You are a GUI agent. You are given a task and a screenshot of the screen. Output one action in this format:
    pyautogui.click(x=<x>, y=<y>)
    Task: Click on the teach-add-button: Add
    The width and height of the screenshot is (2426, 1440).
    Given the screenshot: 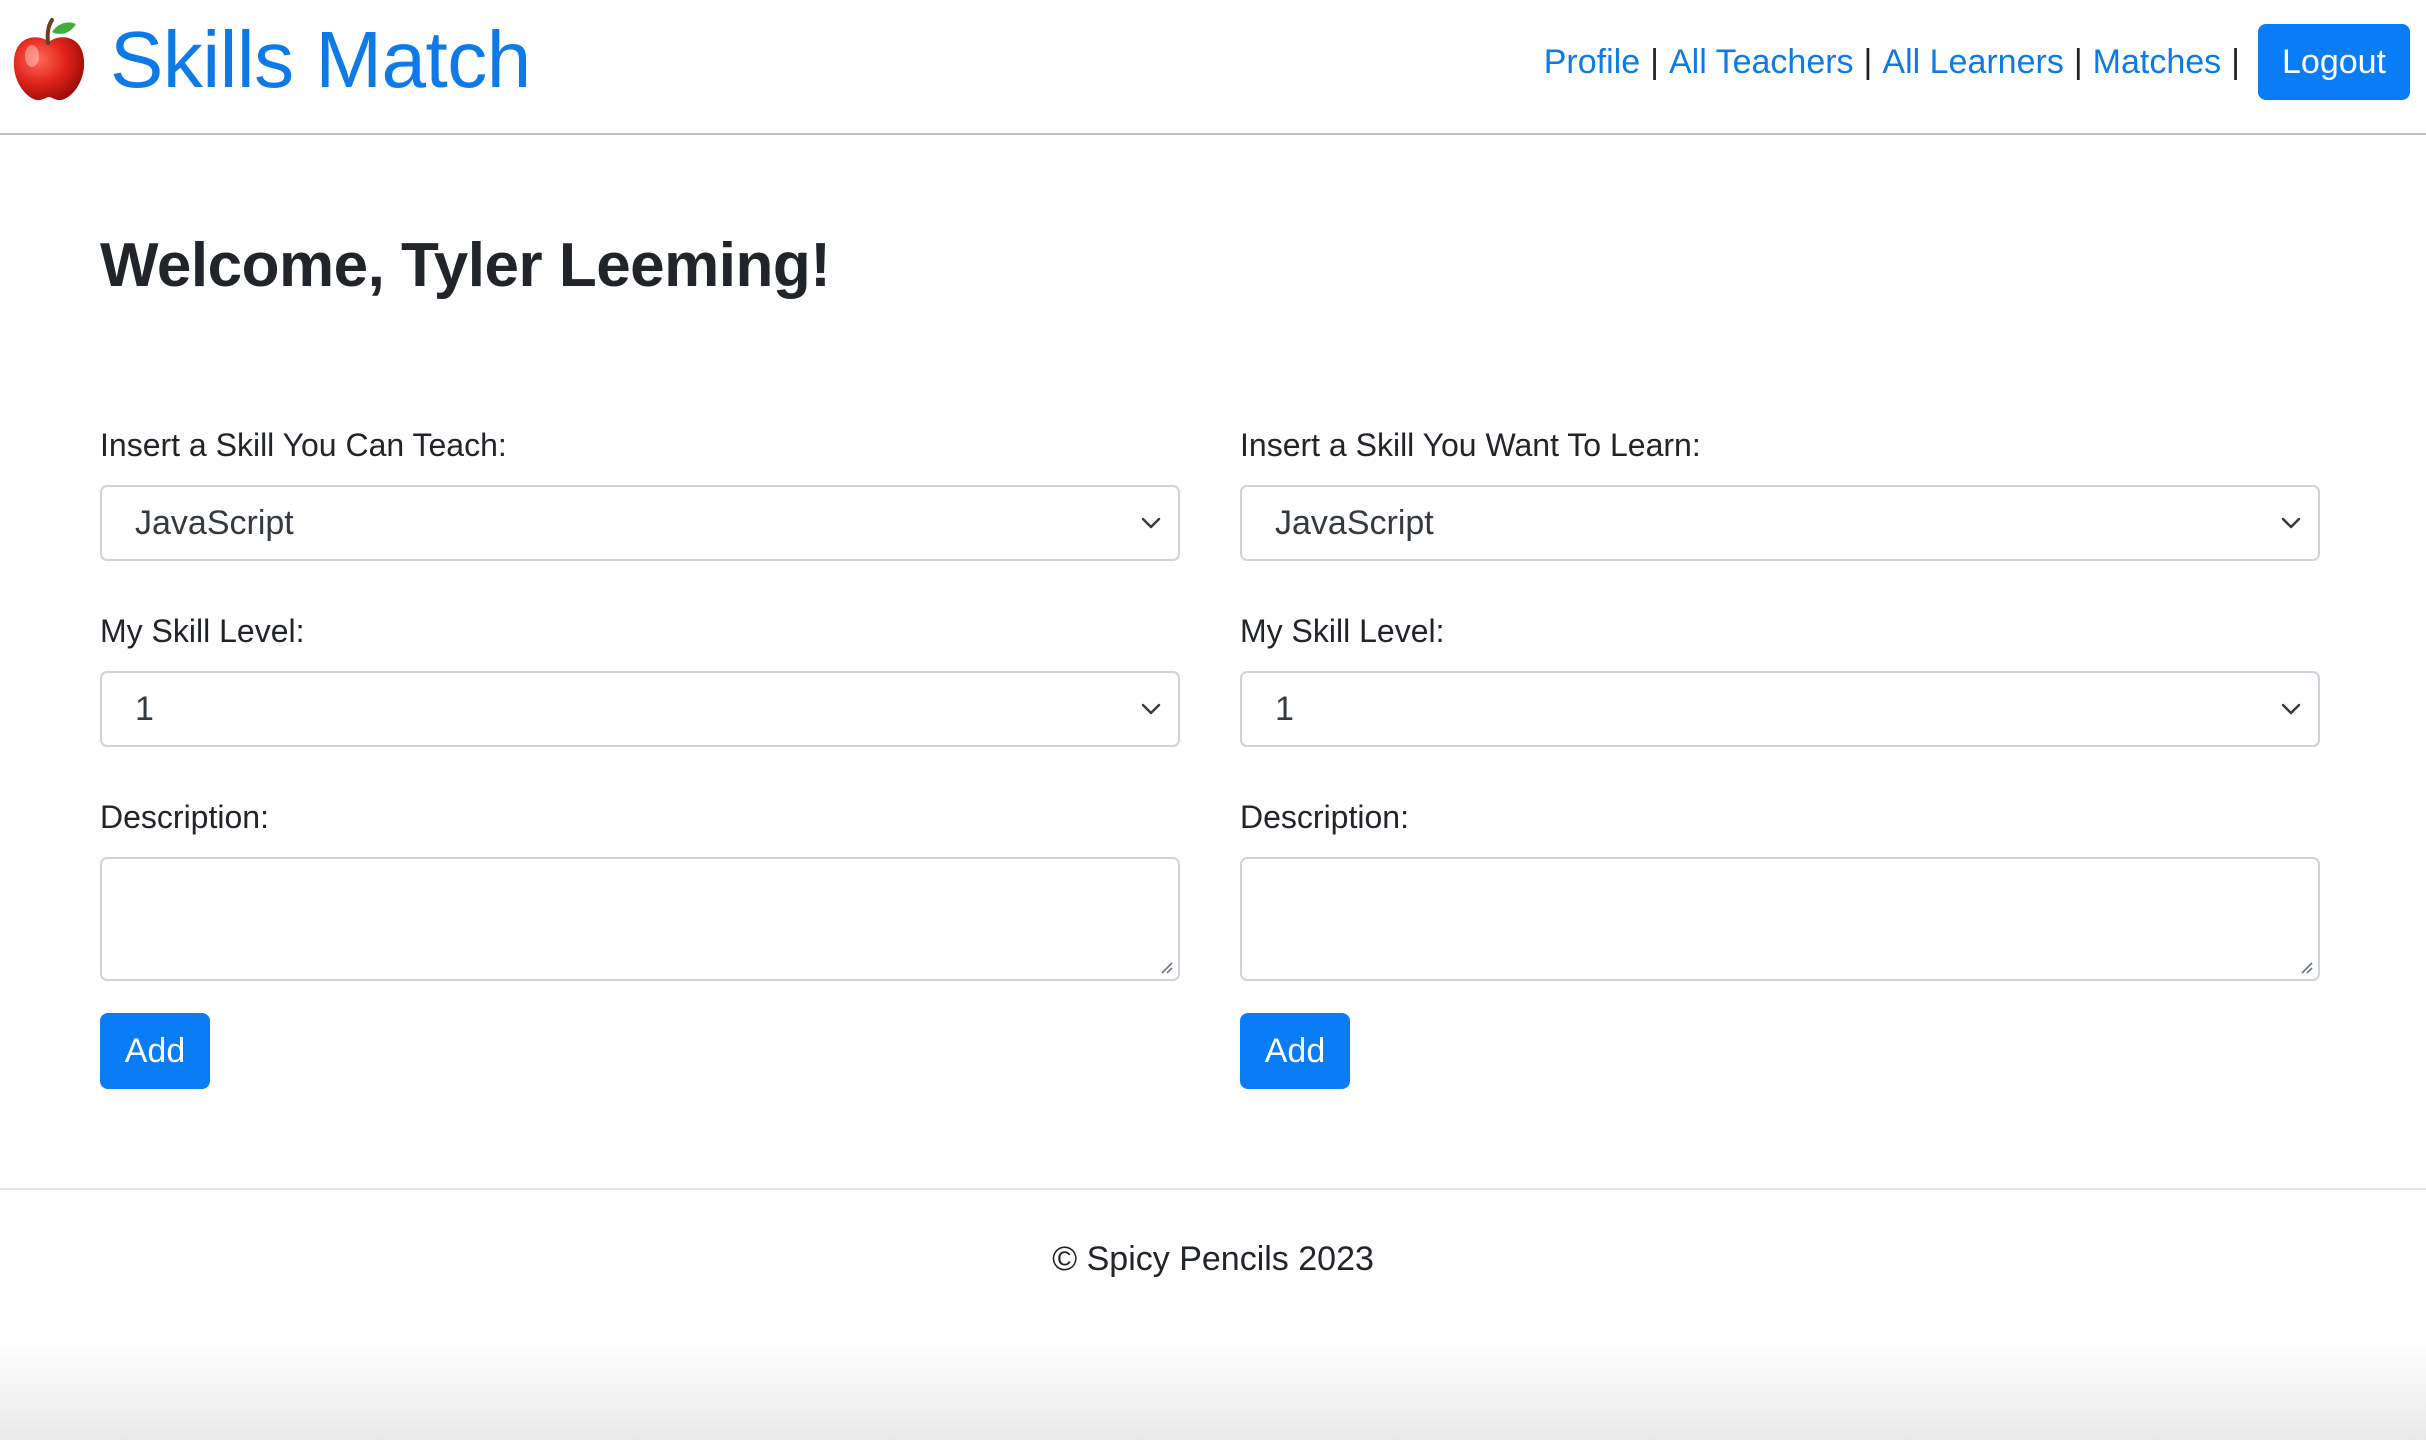 What is the action you would take?
    pyautogui.click(x=155, y=1051)
    